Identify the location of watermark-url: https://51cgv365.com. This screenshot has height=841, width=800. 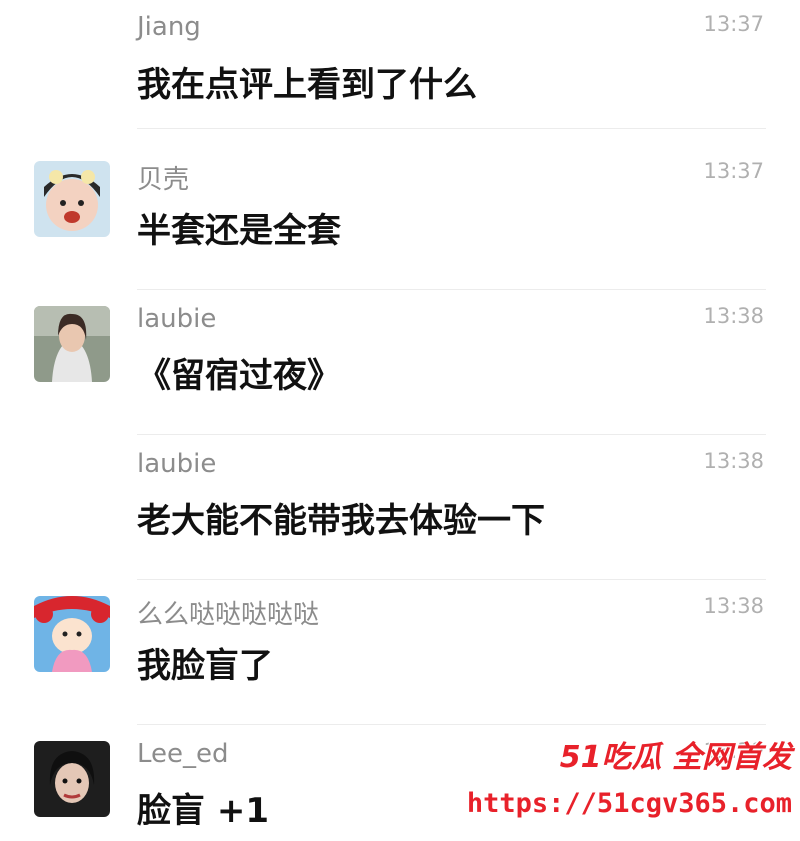
(629, 803).